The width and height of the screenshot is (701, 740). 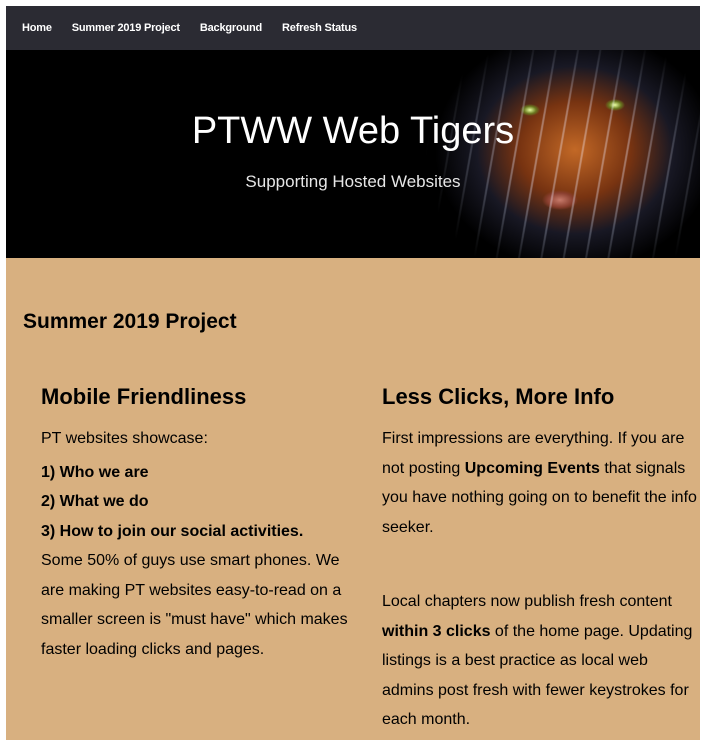 I want to click on site-title: PTWW Web Tigers, so click(x=353, y=131).